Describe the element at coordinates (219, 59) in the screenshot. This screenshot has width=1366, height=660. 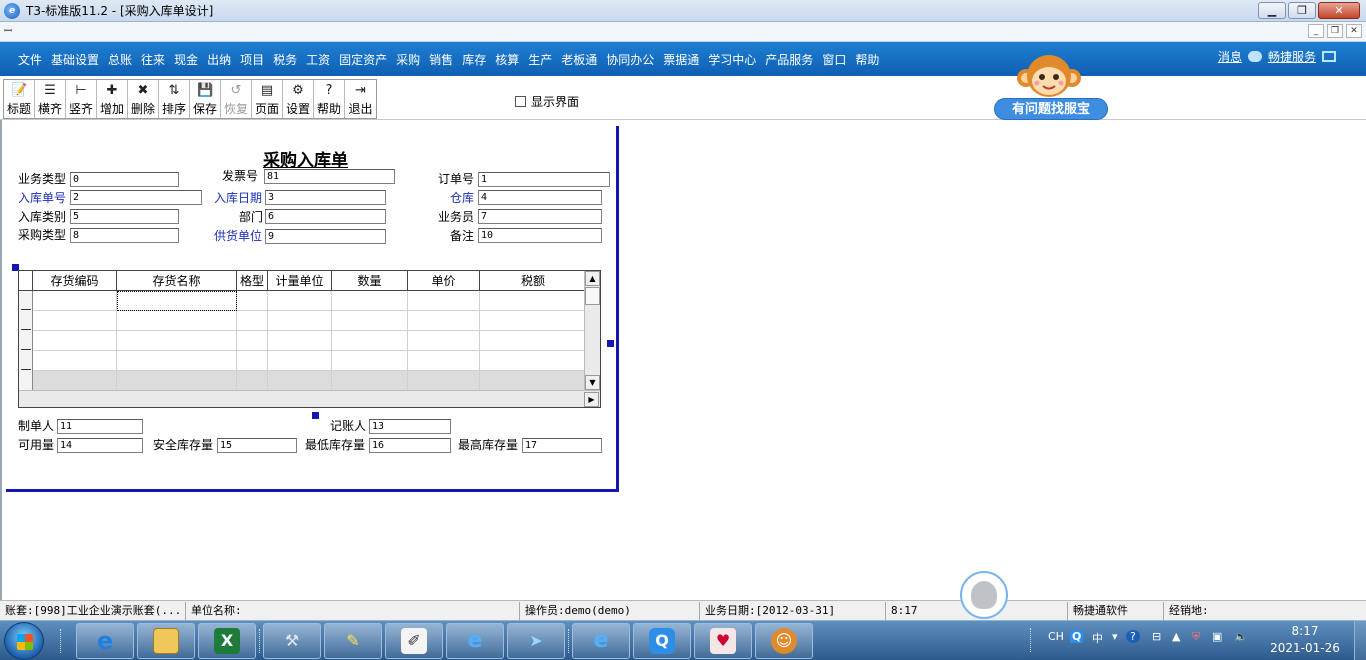
I see `menu-item-5: 出纳` at that location.